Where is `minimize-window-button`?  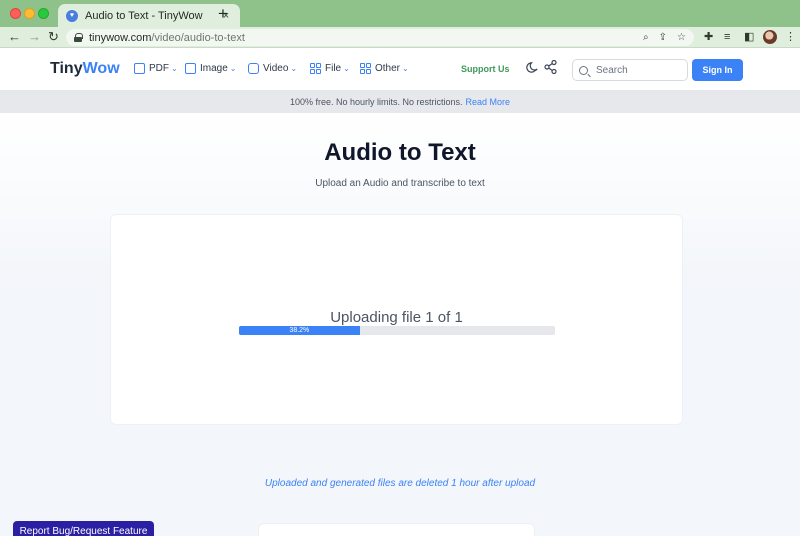 minimize-window-button is located at coordinates (29, 13).